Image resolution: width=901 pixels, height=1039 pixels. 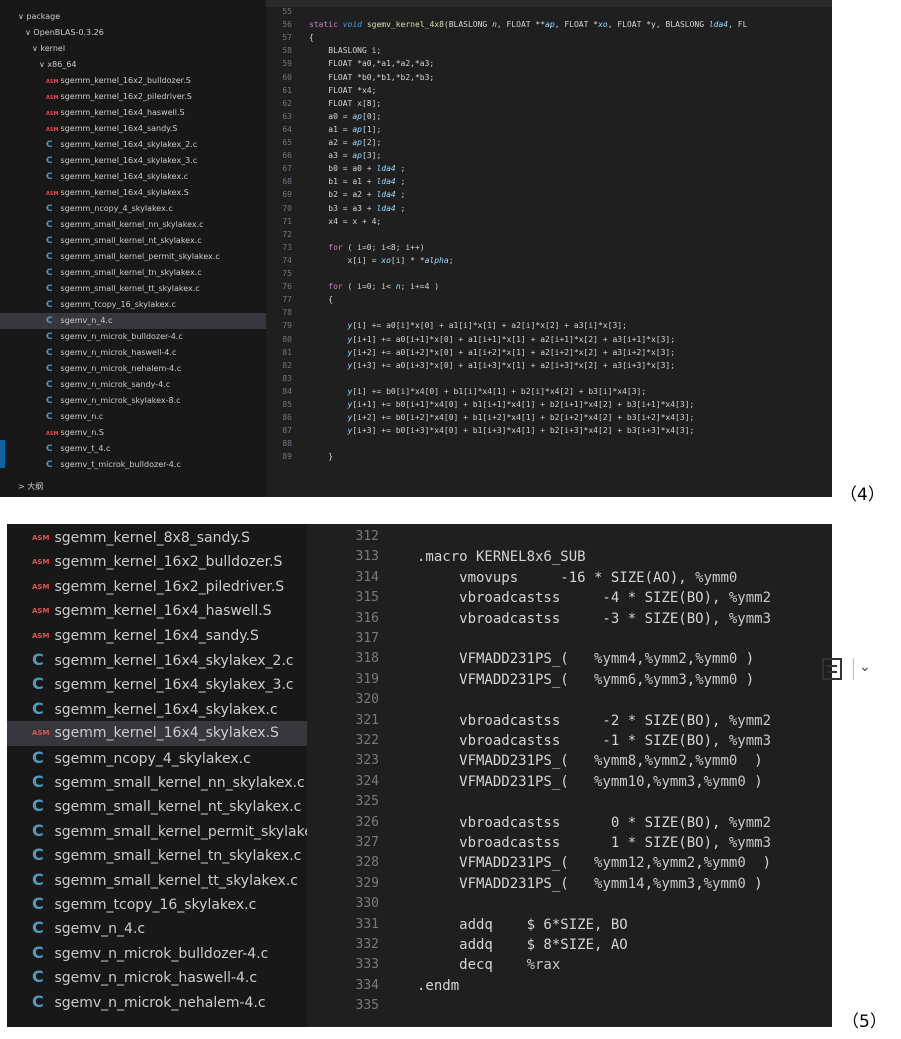 I want to click on explorer-item: C sgemv_n.c, so click(x=133, y=417).